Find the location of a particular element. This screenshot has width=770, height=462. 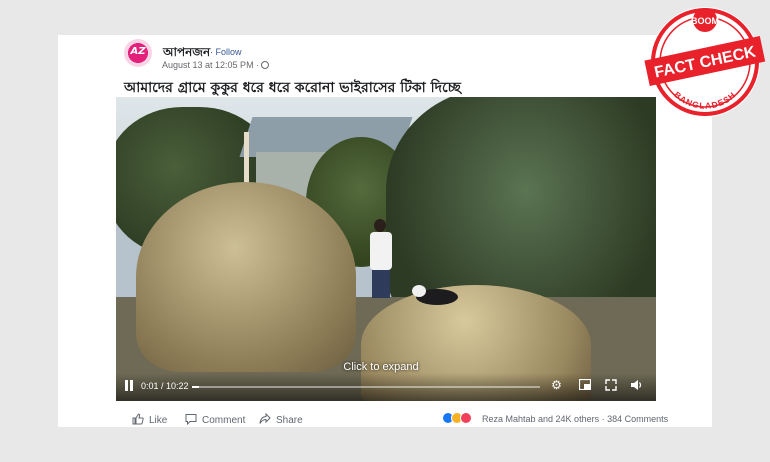

video-dog-head is located at coordinates (419, 291).